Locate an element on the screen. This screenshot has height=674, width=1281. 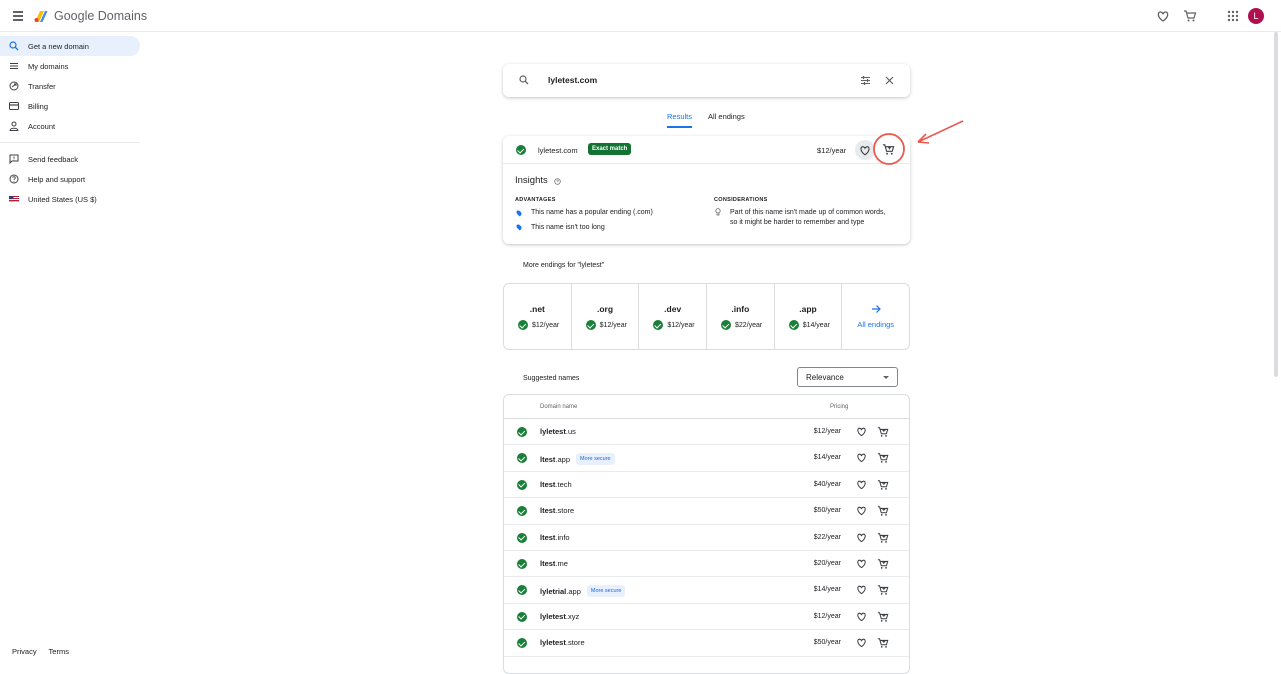
main-menu-icon is located at coordinates (18, 16).